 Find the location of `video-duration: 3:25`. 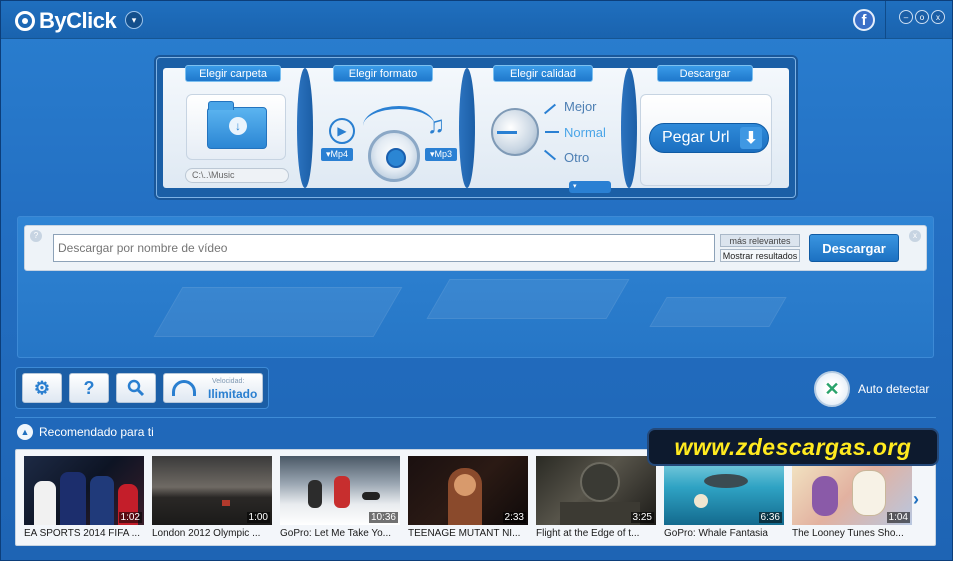

video-duration: 3:25 is located at coordinates (642, 517).